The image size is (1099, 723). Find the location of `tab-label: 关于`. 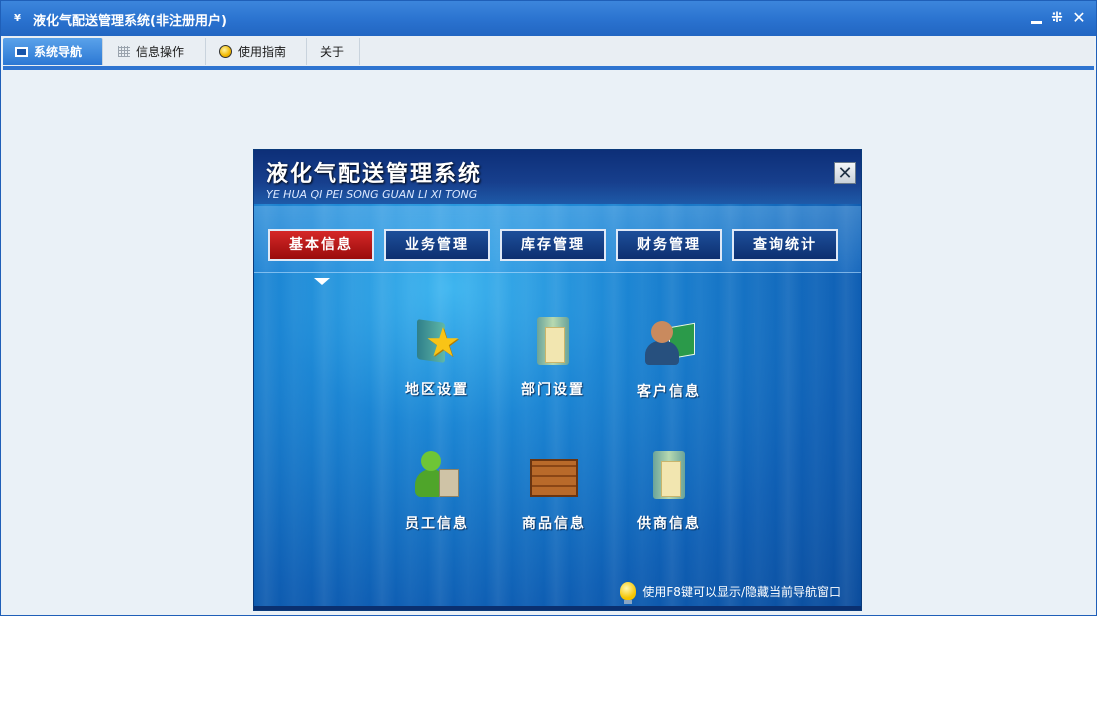

tab-label: 关于 is located at coordinates (332, 52).